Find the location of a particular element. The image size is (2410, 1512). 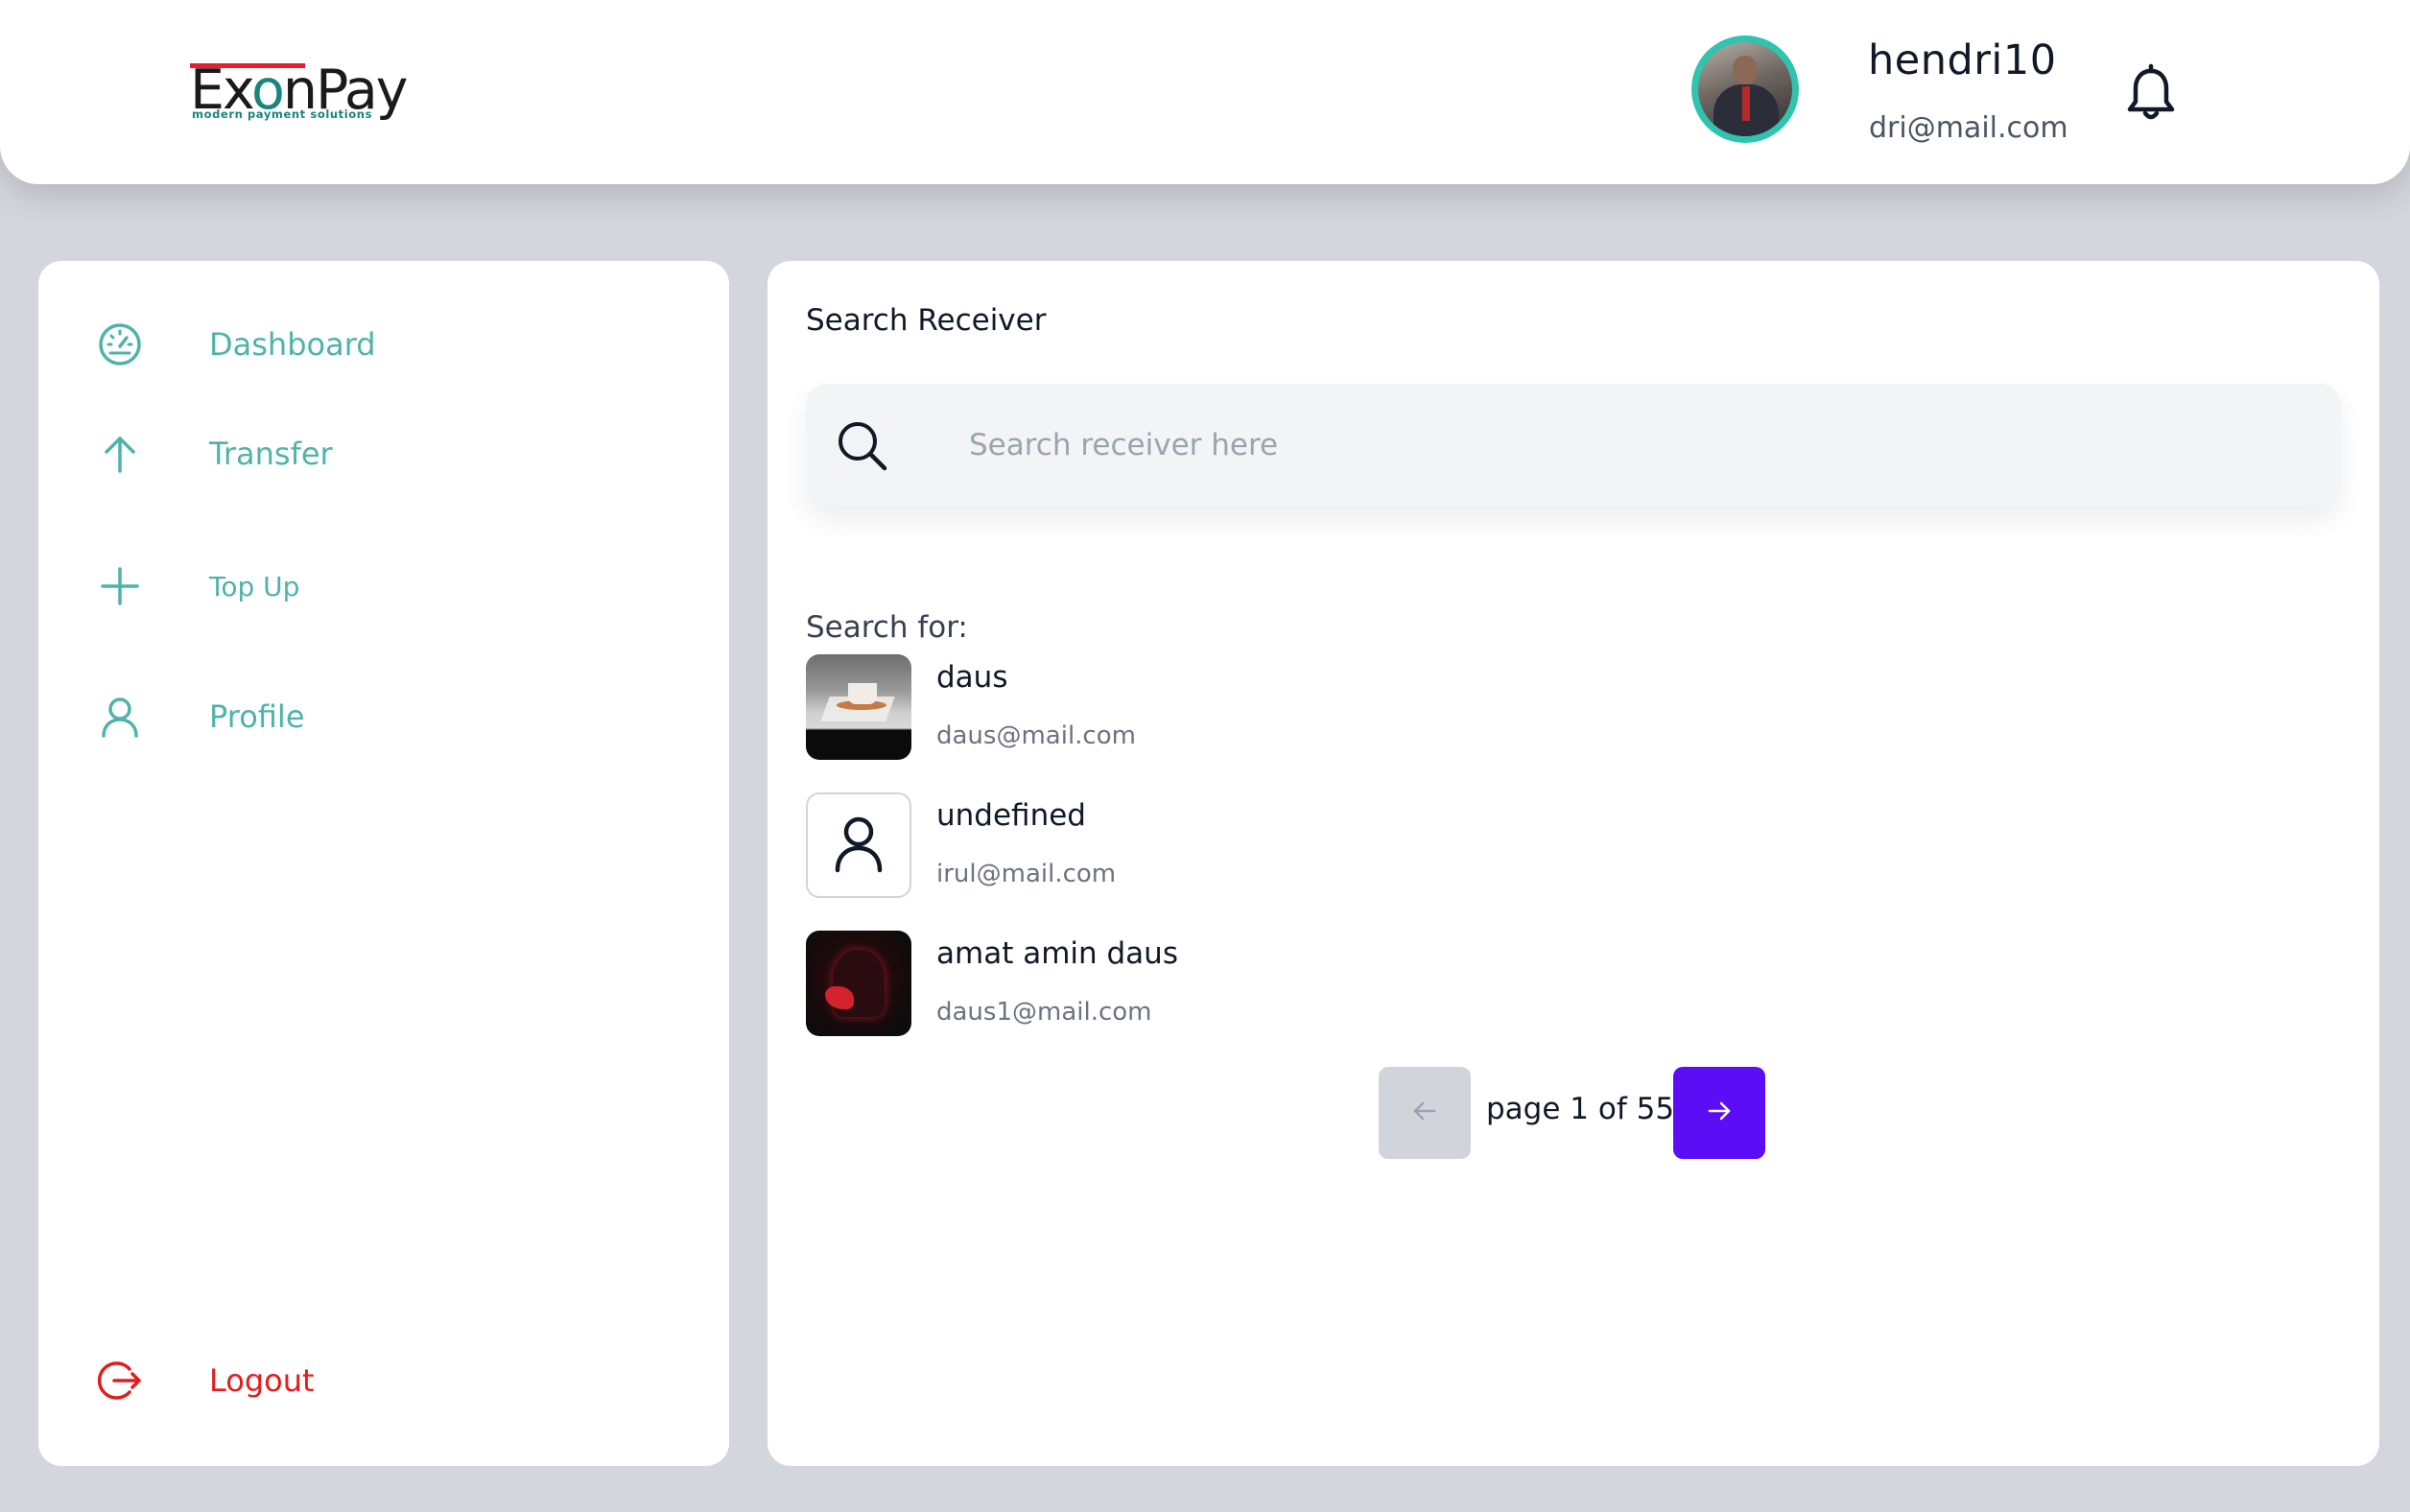

receiver-email: daus1@mail.com is located at coordinates (1044, 1012).